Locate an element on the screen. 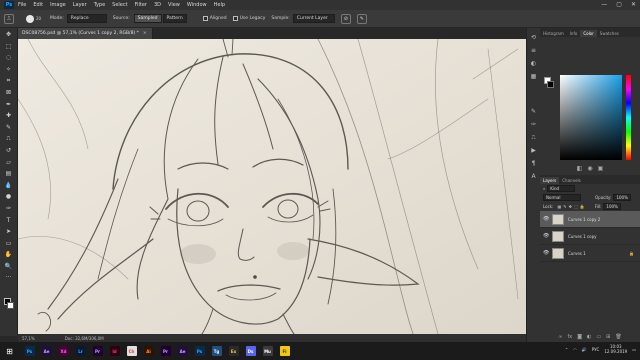 The image size is (640, 360). menu-filter: Filter is located at coordinates (141, 5).